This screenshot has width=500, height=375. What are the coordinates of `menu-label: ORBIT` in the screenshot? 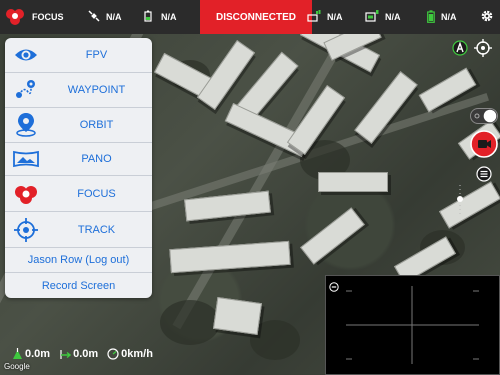 It's located at (96, 125).